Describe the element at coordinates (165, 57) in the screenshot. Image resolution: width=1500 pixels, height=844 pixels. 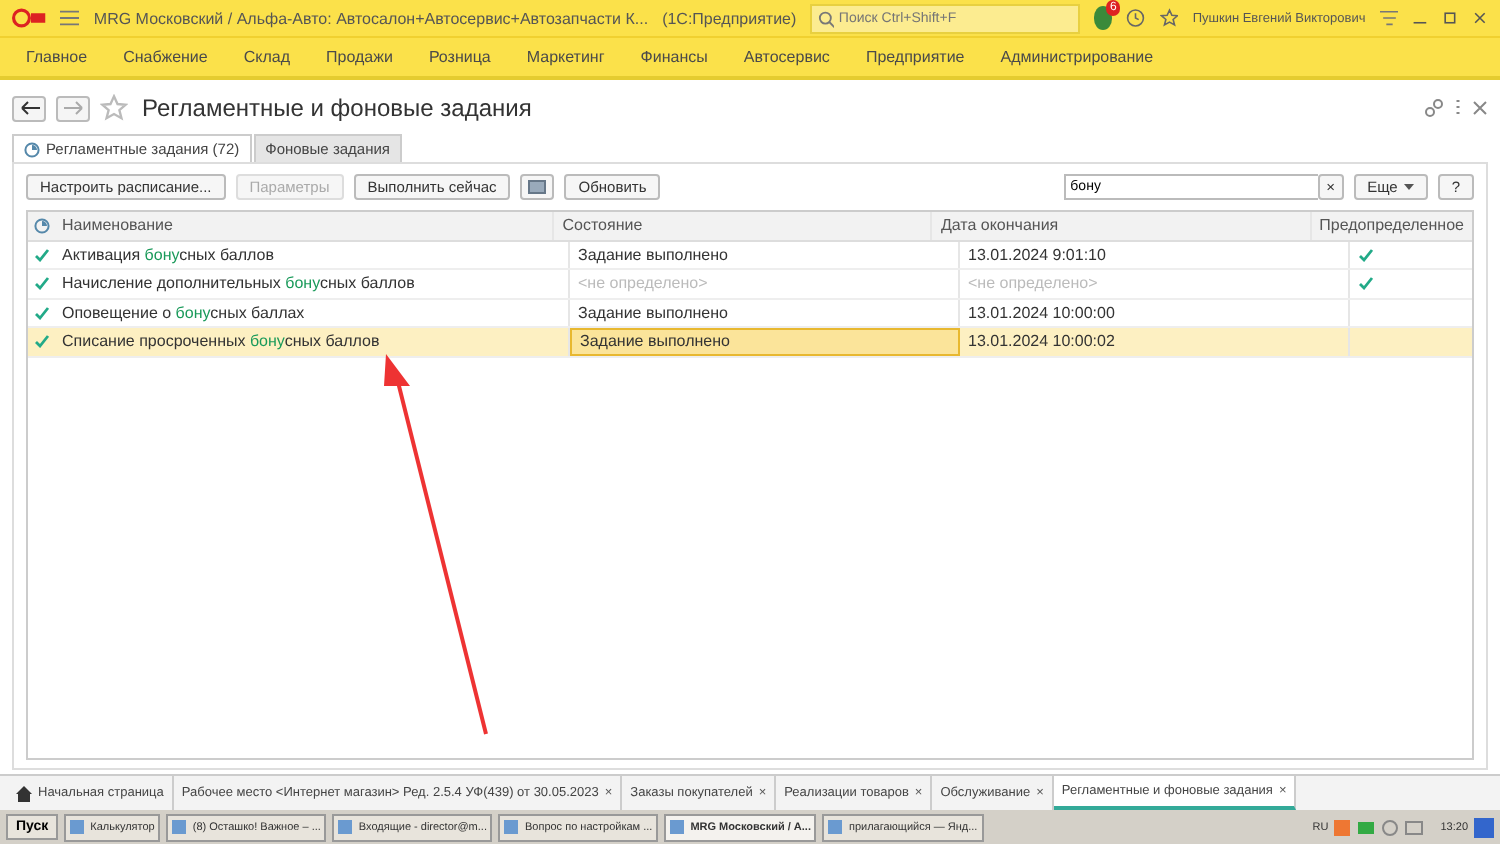
I see `menu-item: Снабжение` at that location.